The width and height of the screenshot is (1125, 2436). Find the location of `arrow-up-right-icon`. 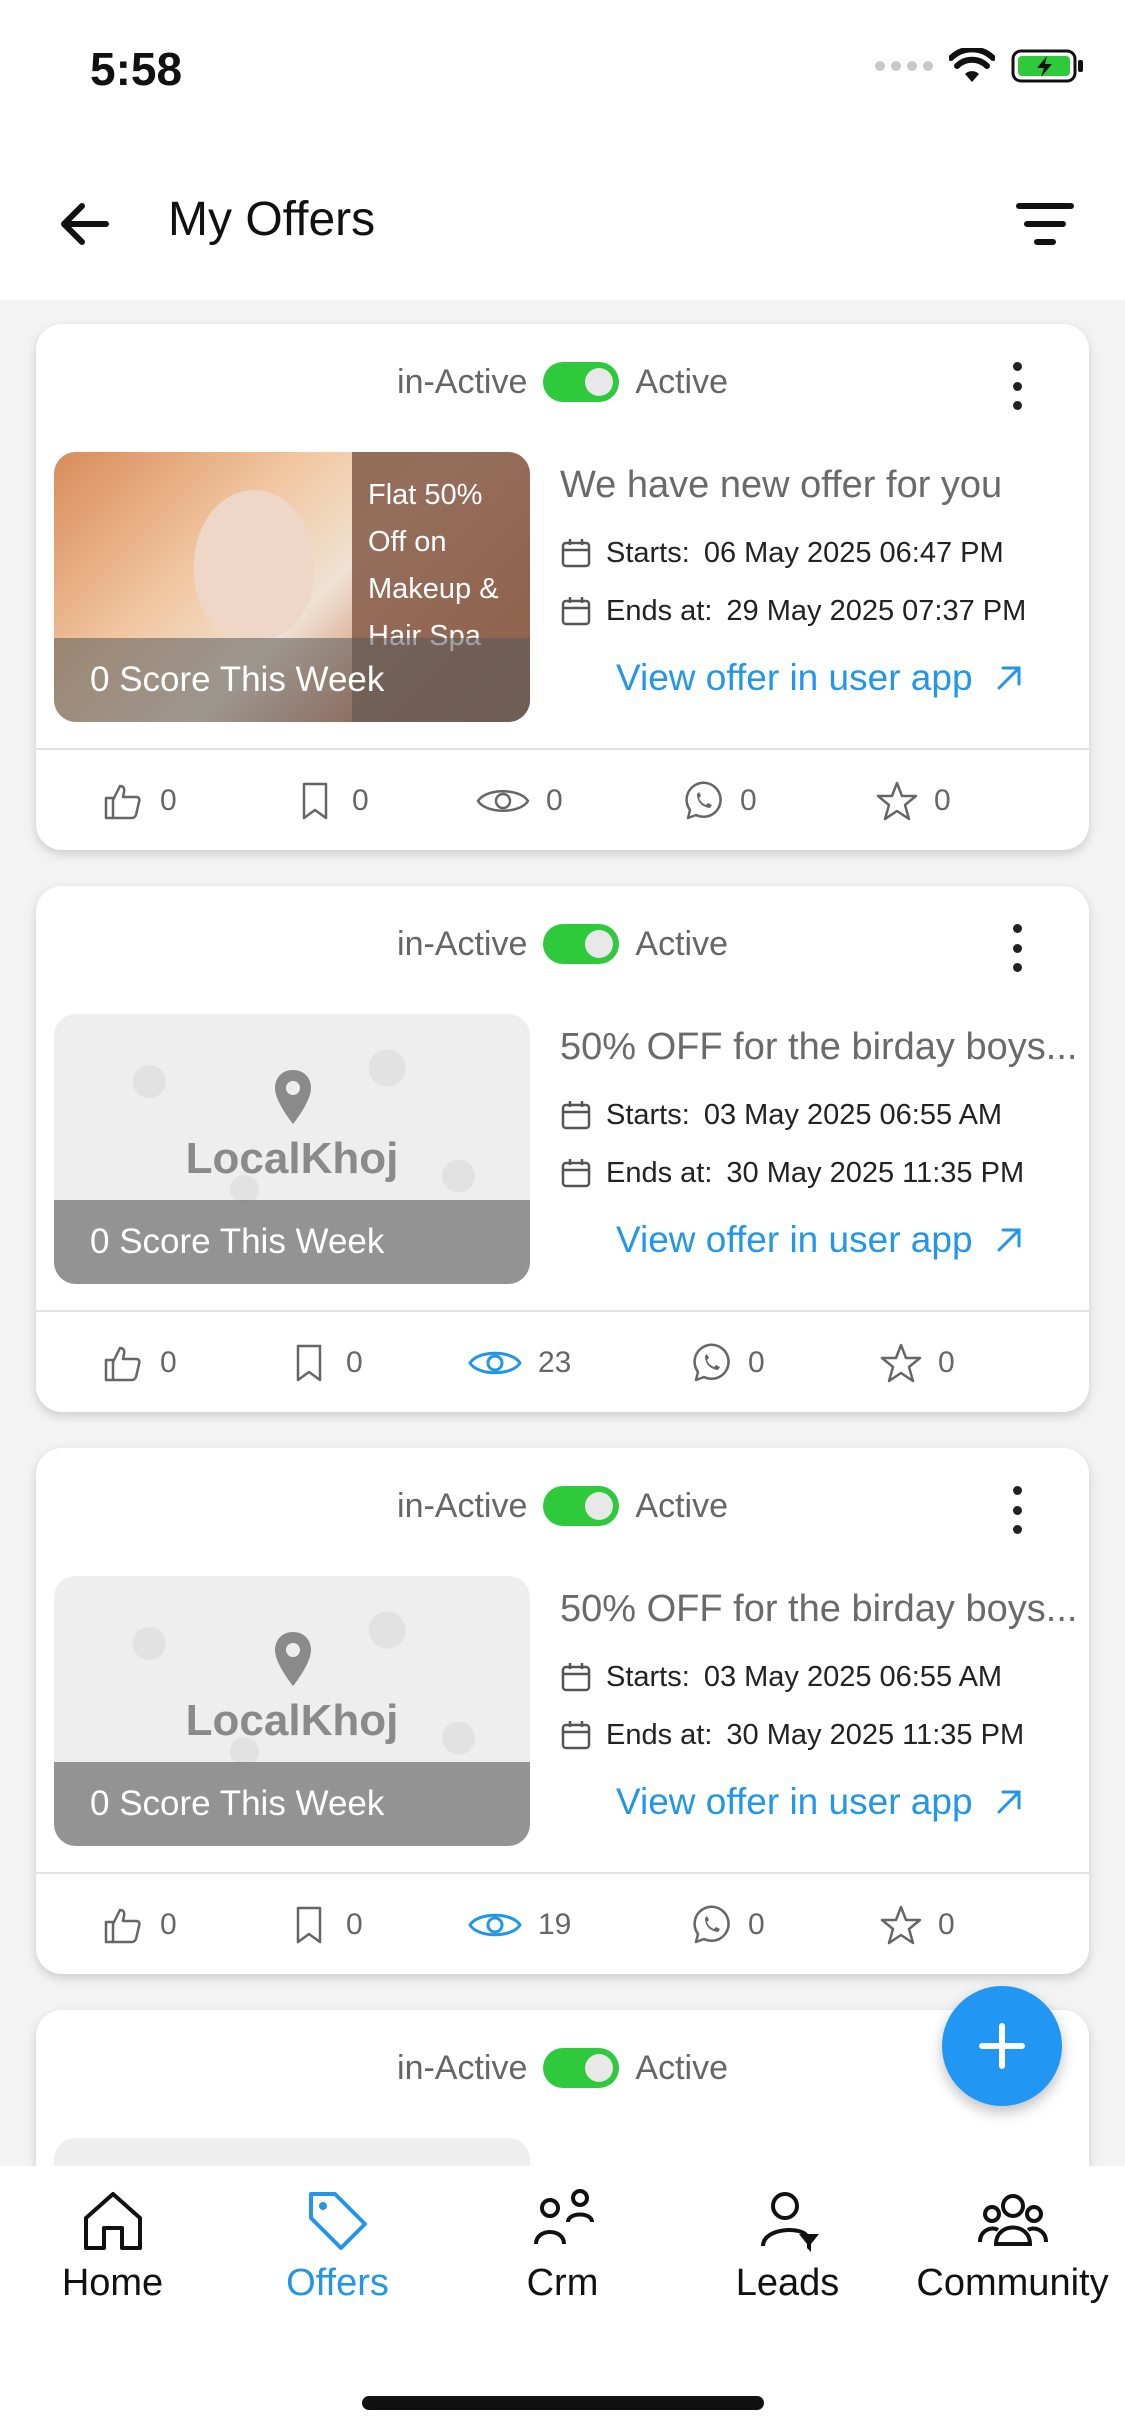

arrow-up-right-icon is located at coordinates (1009, 1240).